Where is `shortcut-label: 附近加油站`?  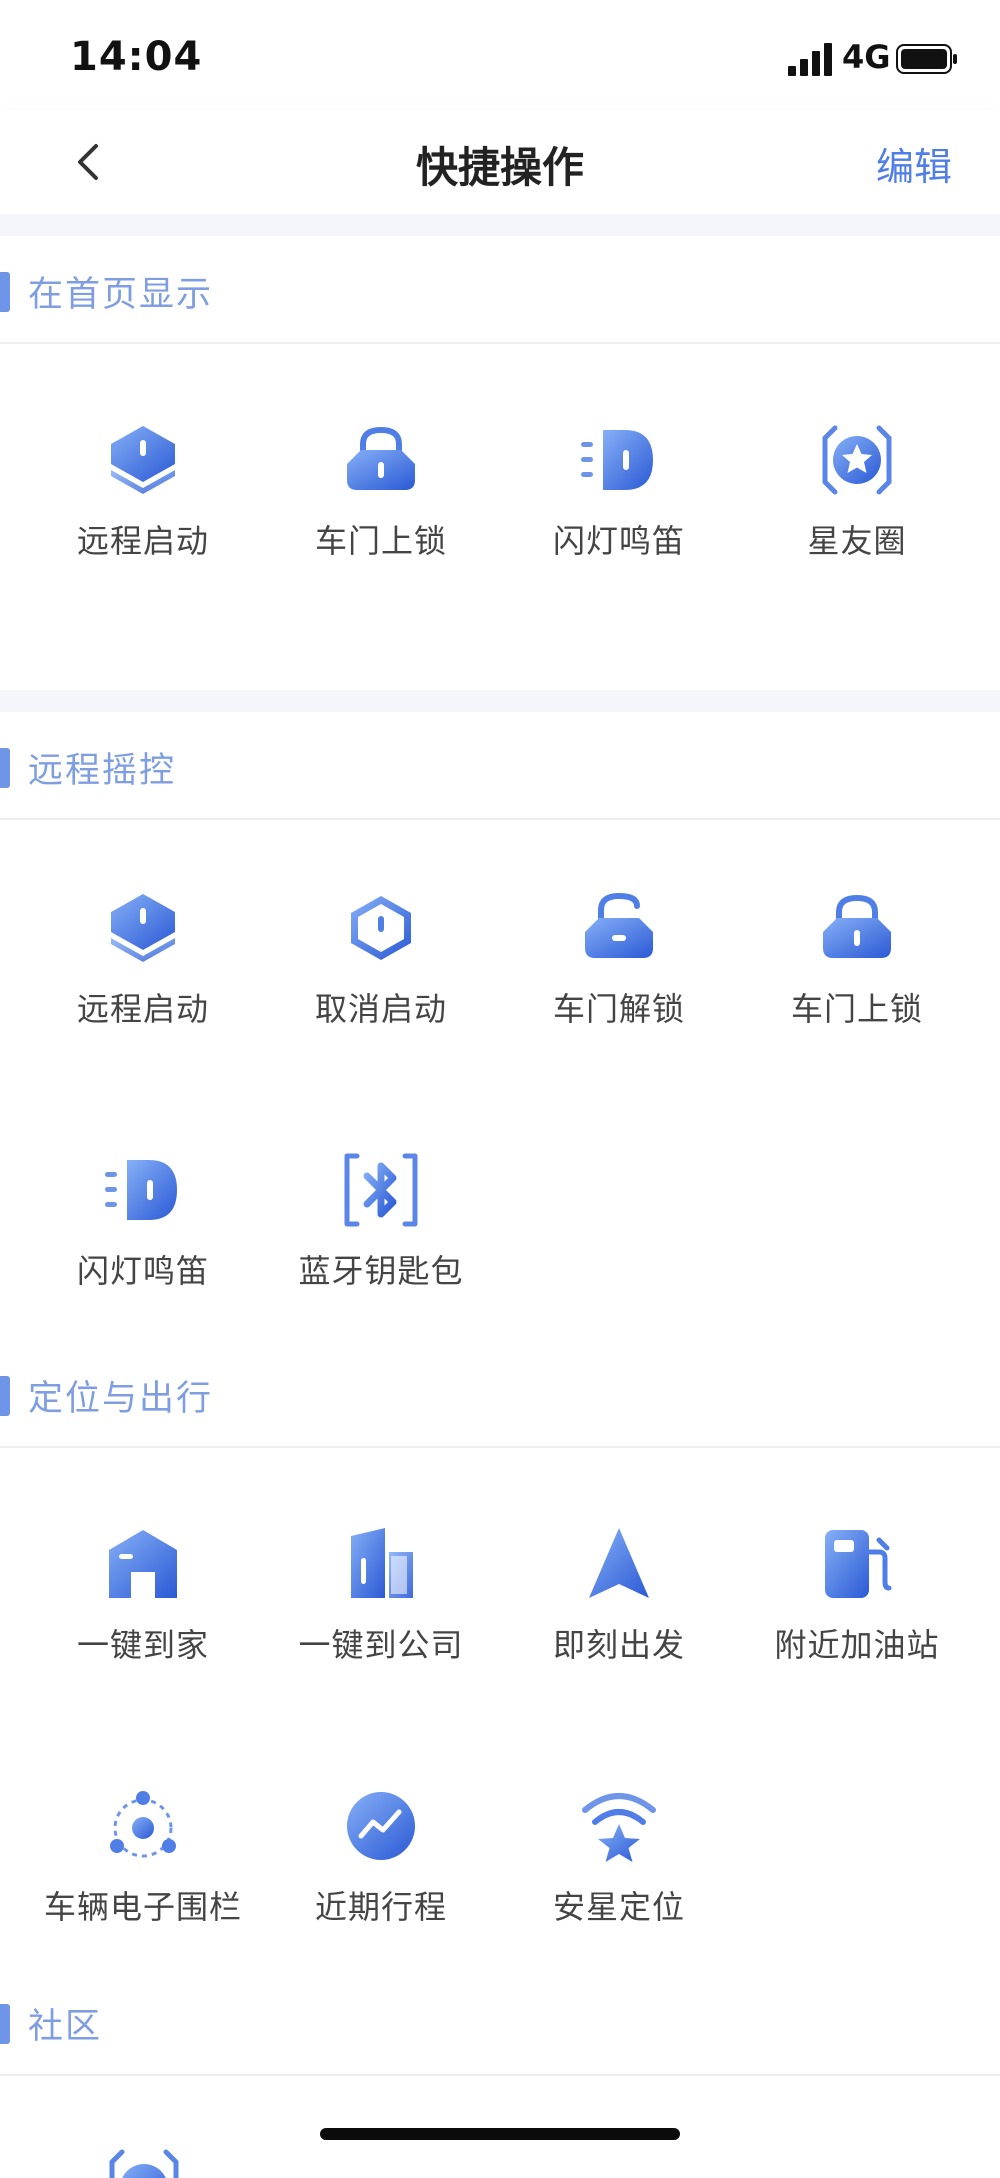
shortcut-label: 附近加油站 is located at coordinates (857, 1645).